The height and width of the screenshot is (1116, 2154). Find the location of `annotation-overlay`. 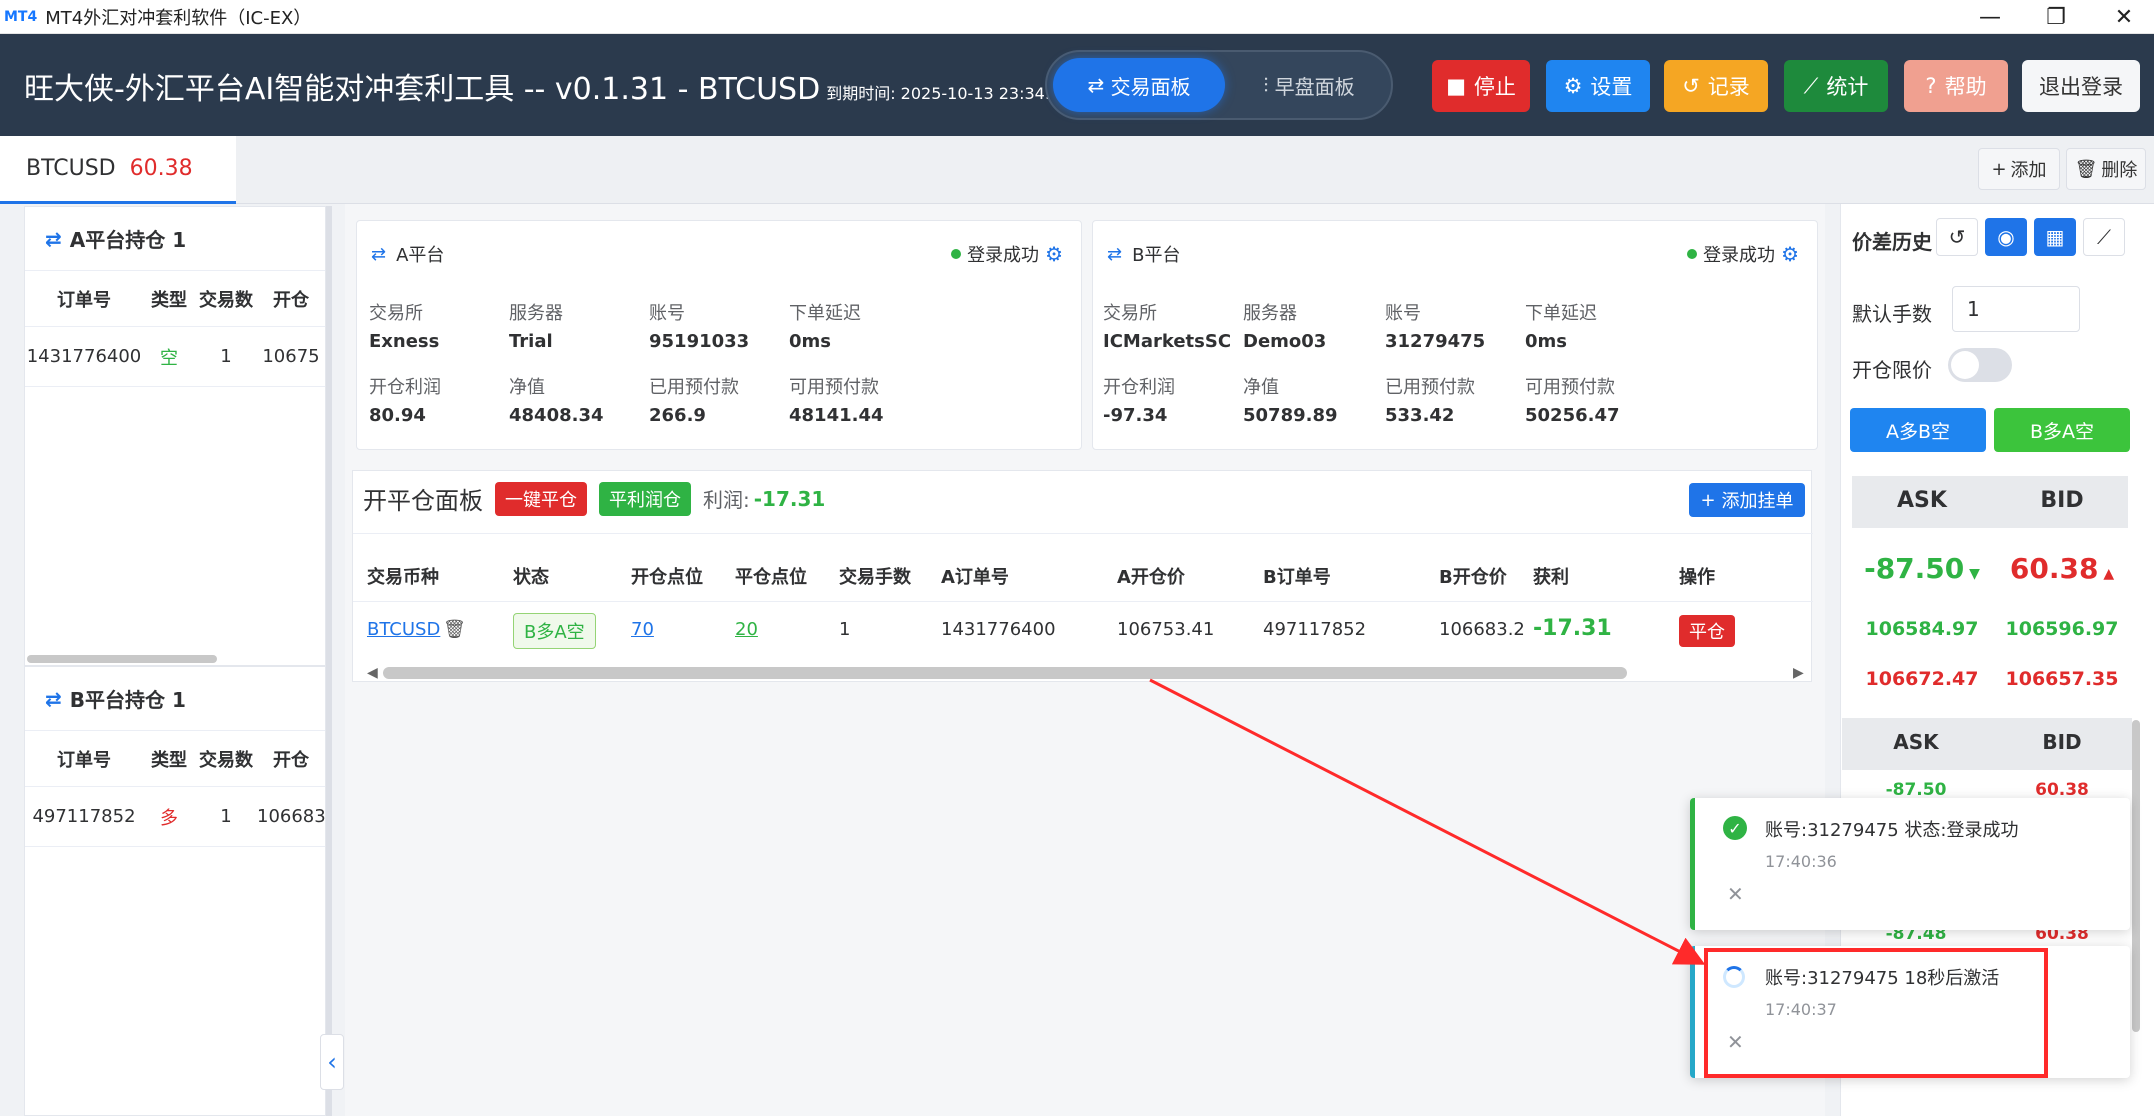

annotation-overlay is located at coordinates (1598, 878).